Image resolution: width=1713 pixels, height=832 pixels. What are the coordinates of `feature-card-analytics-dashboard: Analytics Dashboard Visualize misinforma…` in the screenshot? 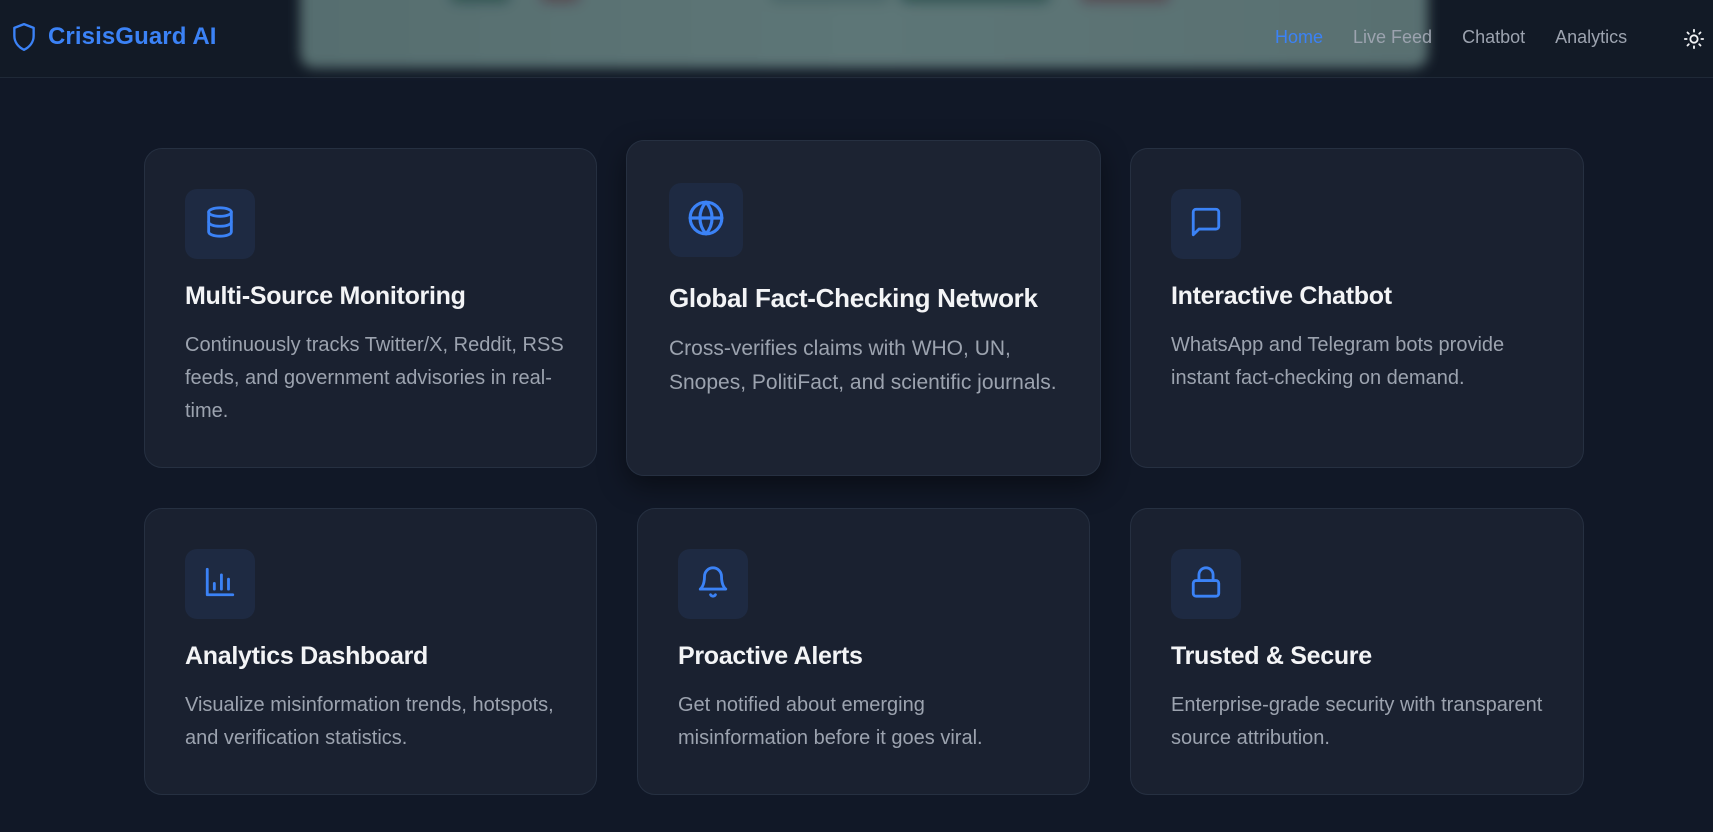 It's located at (370, 651).